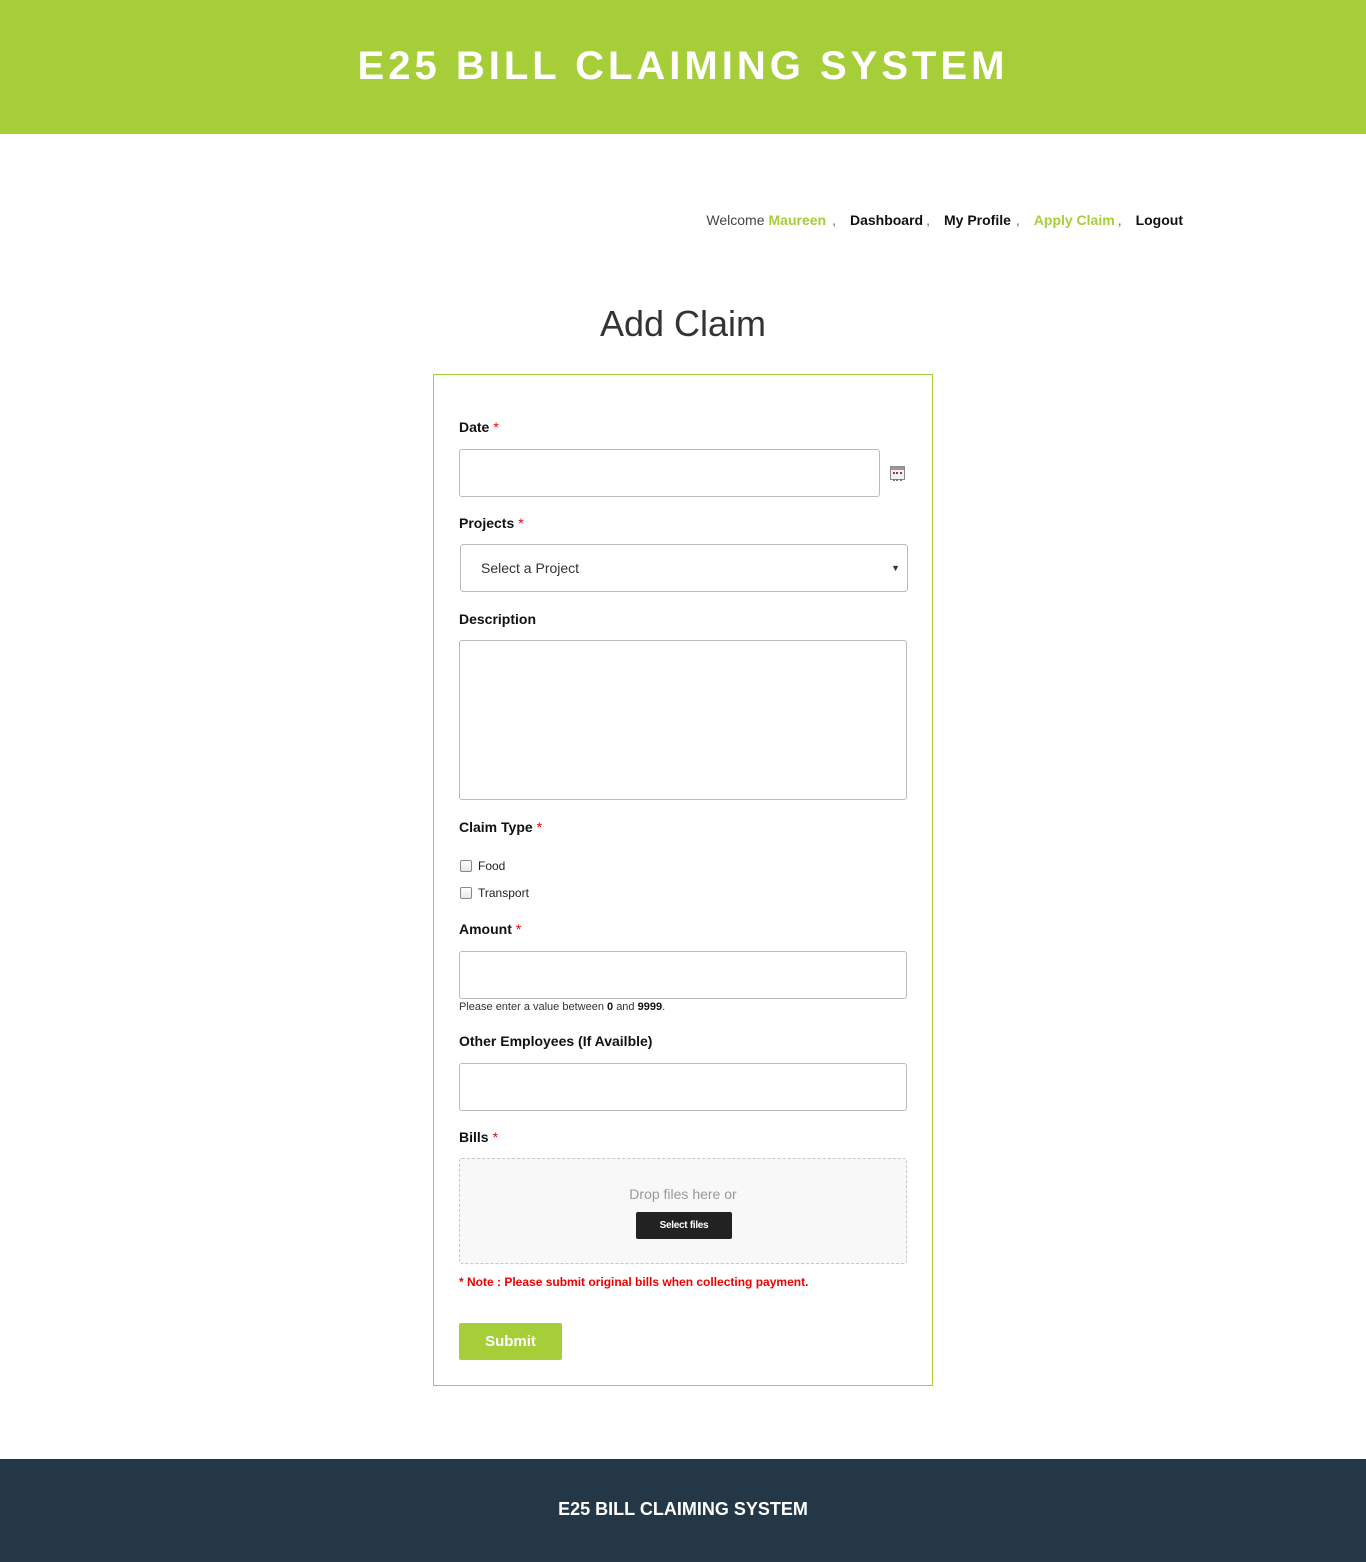 The image size is (1366, 1562). I want to click on welcome-text: Welcome, so click(735, 220).